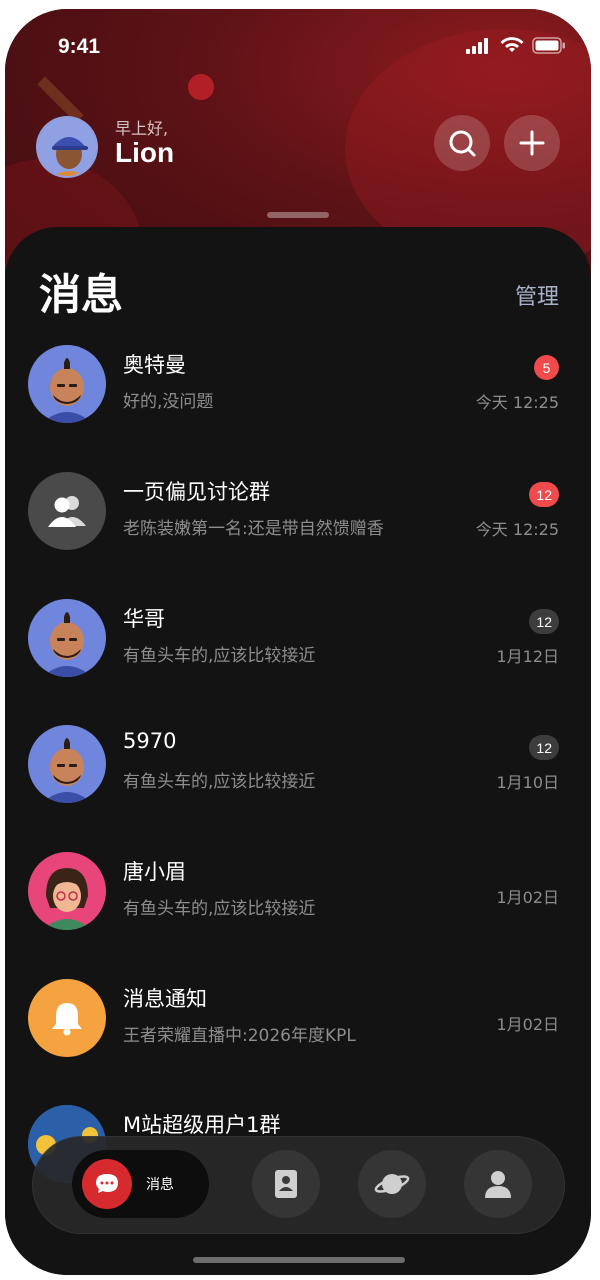  I want to click on plus-icon, so click(532, 143).